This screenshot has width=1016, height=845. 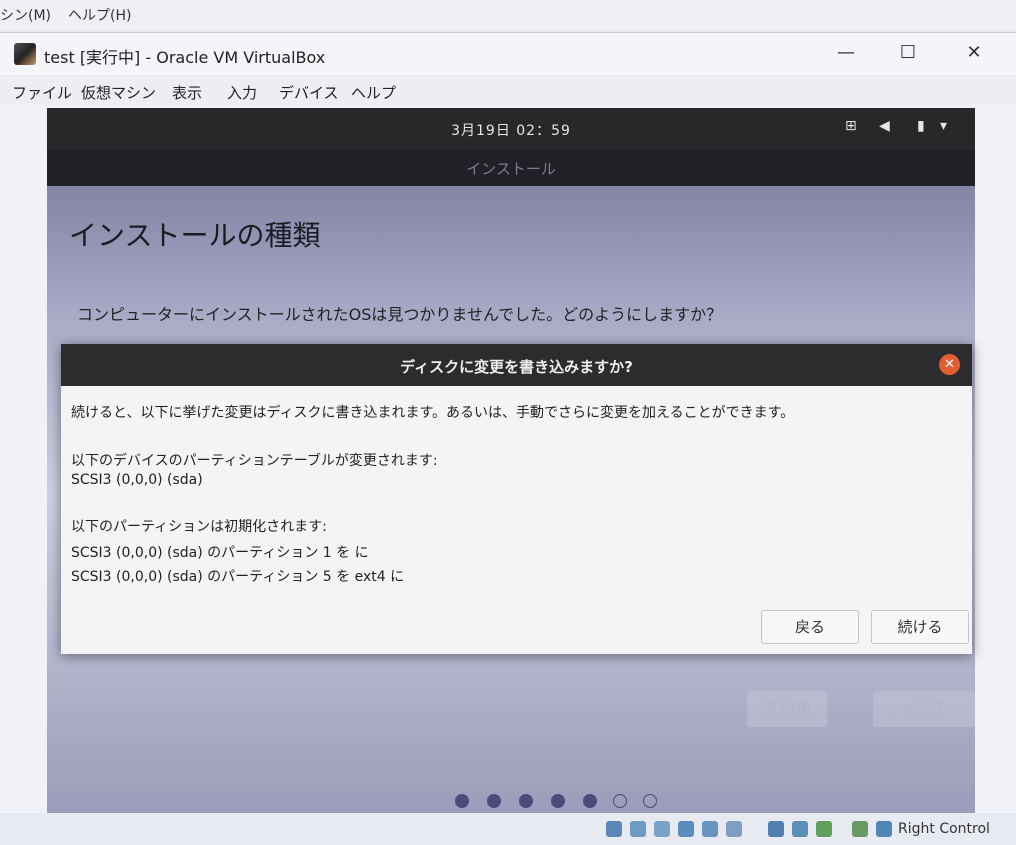 I want to click on audio-icon, so click(x=662, y=829).